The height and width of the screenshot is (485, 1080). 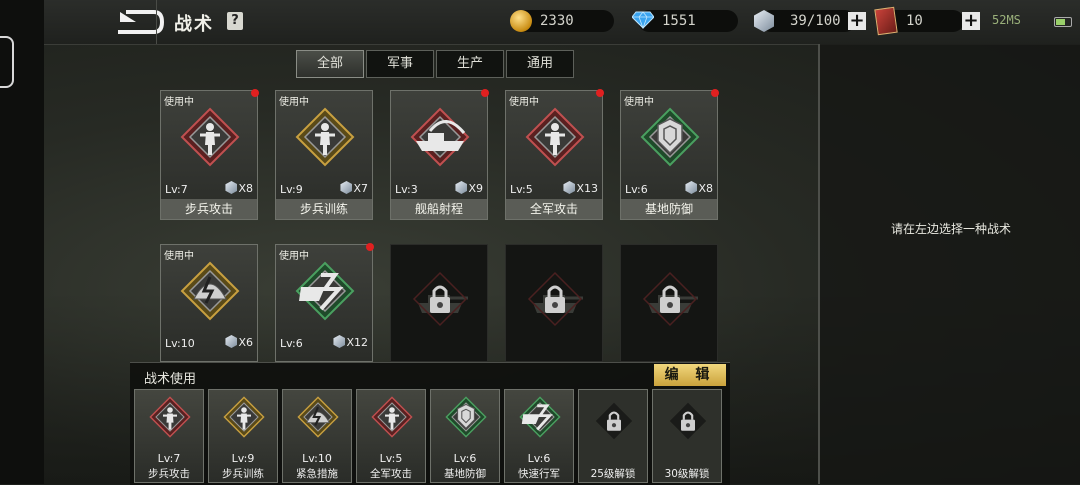 What do you see at coordinates (7, 62) in the screenshot?
I see `side-handle-icon` at bounding box center [7, 62].